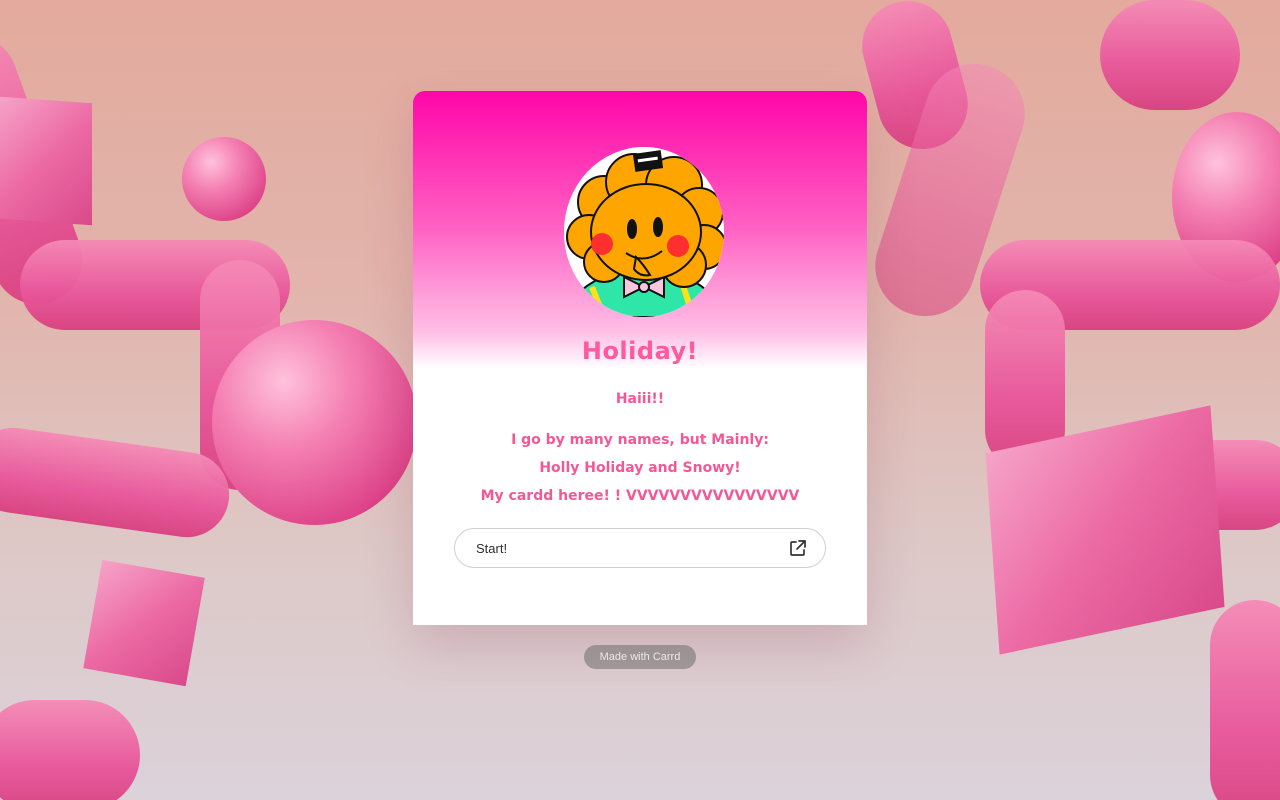  What do you see at coordinates (640, 399) in the screenshot?
I see `greeting-text: Haiii!!` at bounding box center [640, 399].